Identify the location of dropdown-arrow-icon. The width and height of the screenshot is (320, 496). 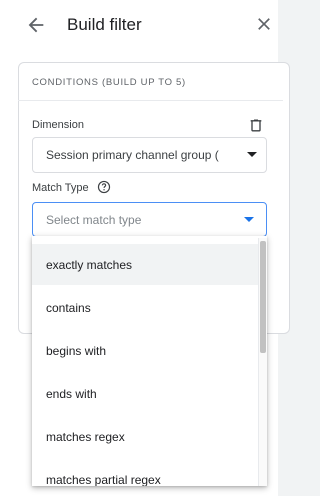
(249, 219).